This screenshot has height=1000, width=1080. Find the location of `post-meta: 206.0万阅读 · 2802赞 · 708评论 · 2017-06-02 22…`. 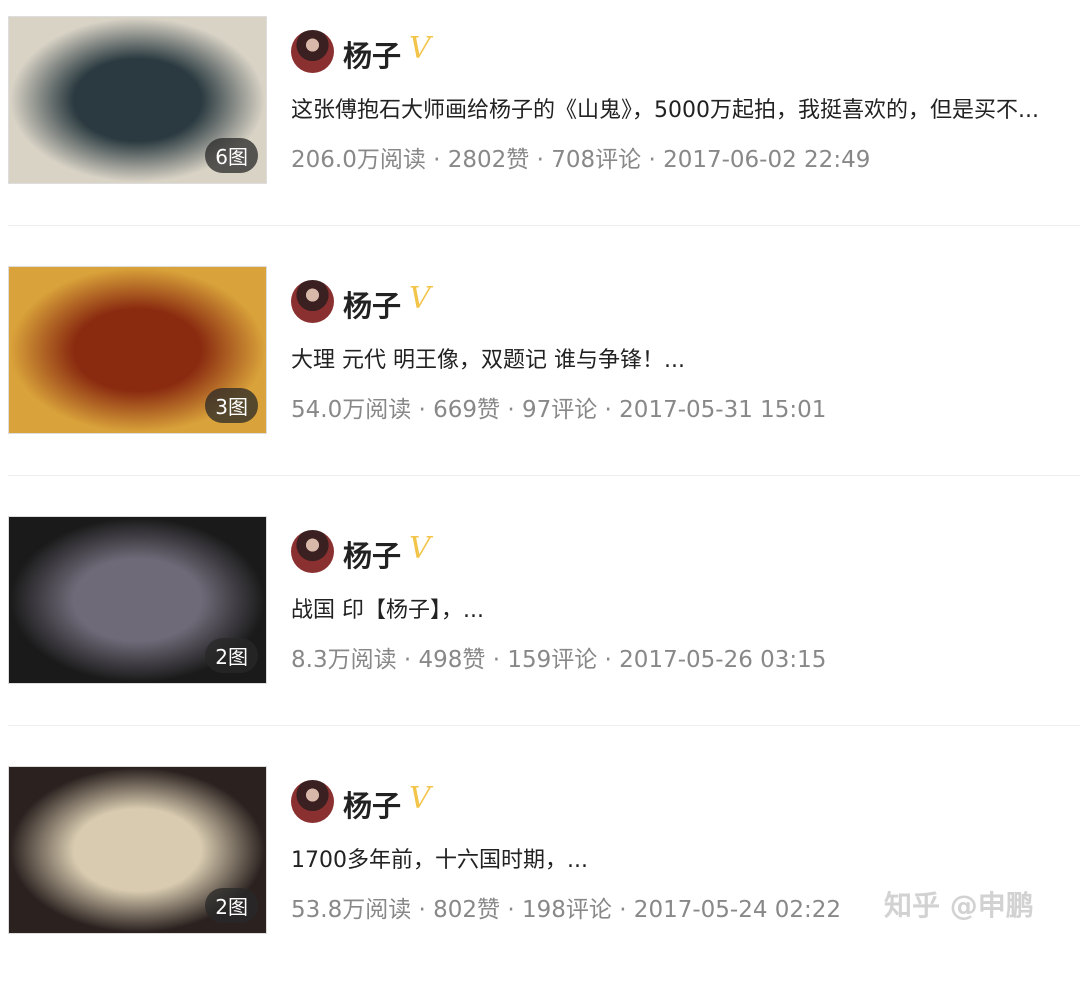

post-meta: 206.0万阅读 · 2802赞 · 708评论 · 2017-06-02 22… is located at coordinates (581, 160).